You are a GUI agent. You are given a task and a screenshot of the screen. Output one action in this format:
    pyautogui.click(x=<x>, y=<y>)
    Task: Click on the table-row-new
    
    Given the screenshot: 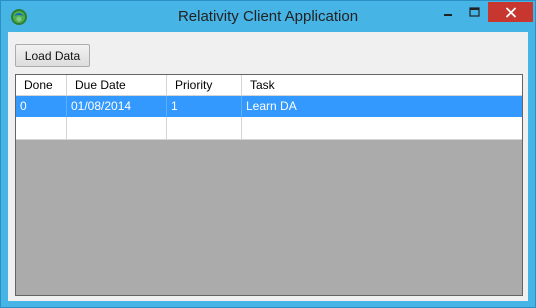 What is the action you would take?
    pyautogui.click(x=269, y=128)
    